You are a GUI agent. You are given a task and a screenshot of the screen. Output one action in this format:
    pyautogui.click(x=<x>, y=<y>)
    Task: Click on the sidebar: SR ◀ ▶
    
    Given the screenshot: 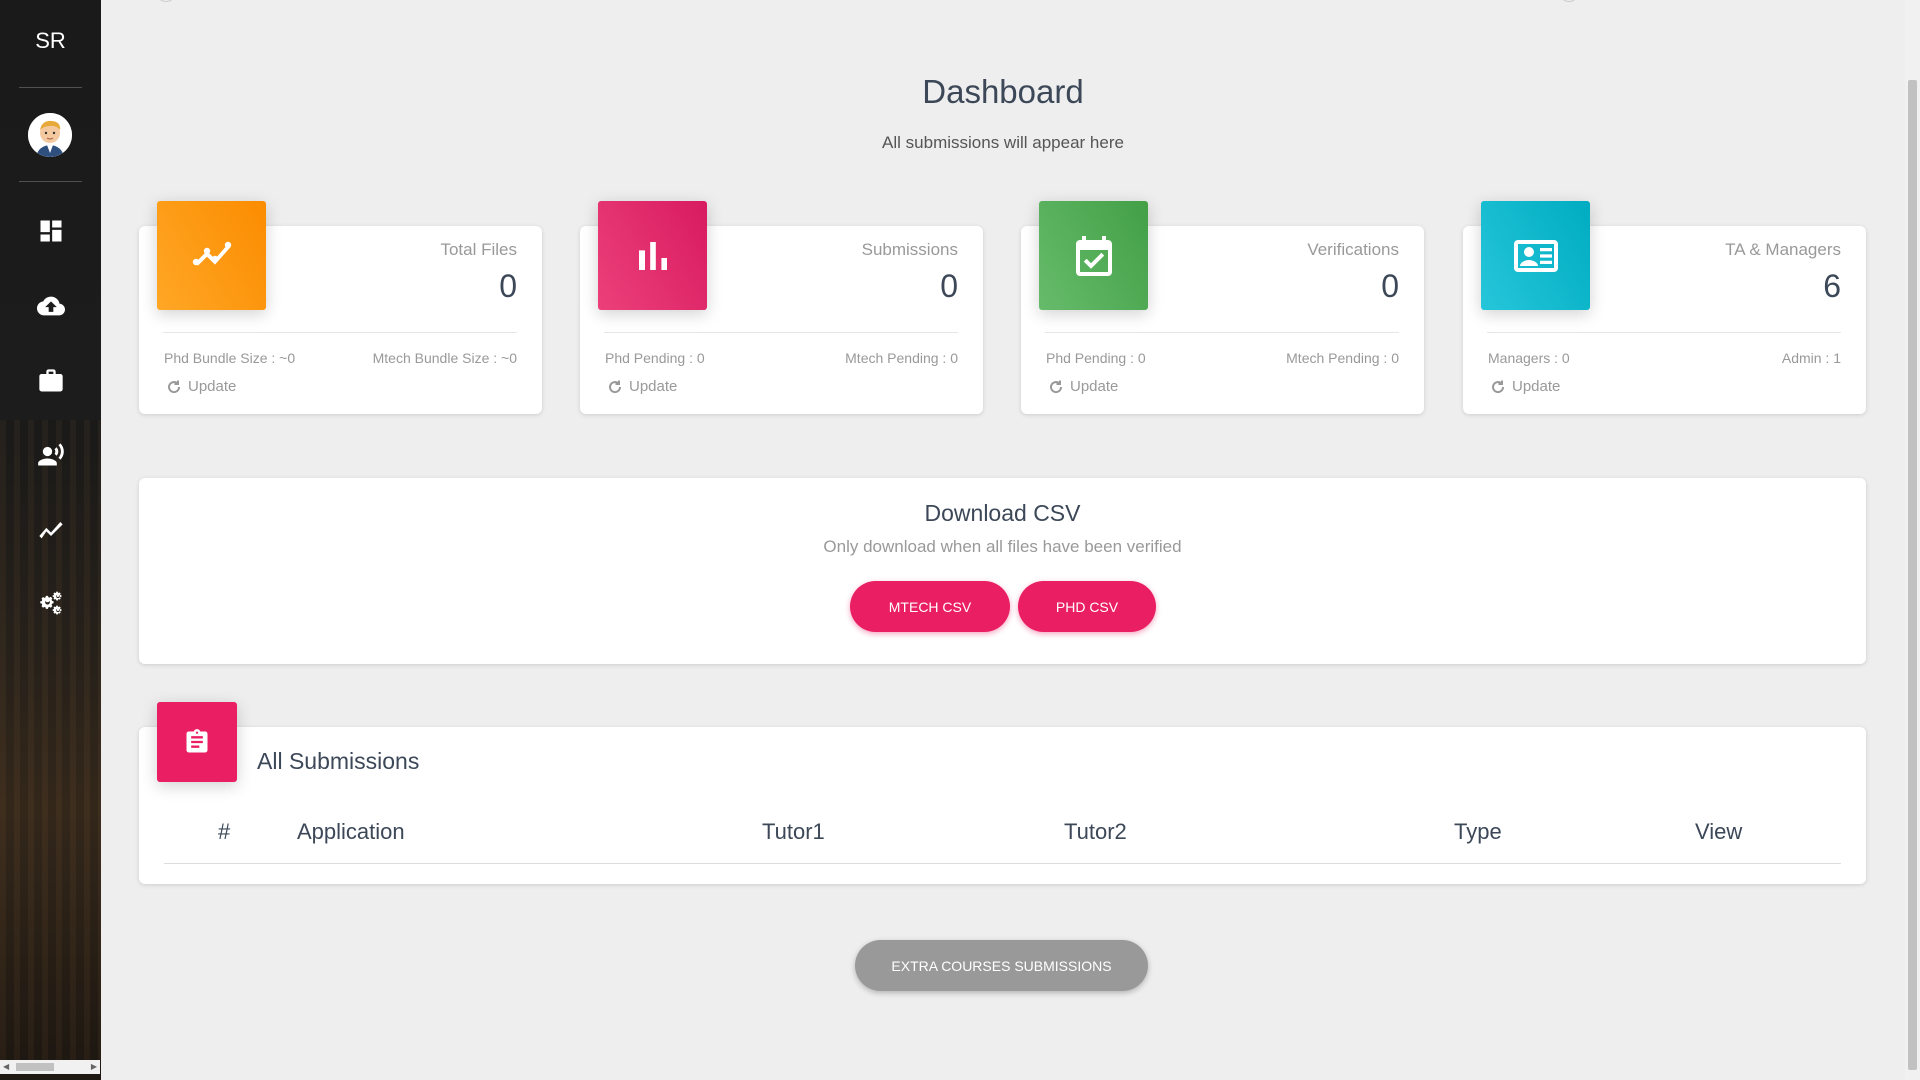 What is the action you would take?
    pyautogui.click(x=50, y=540)
    